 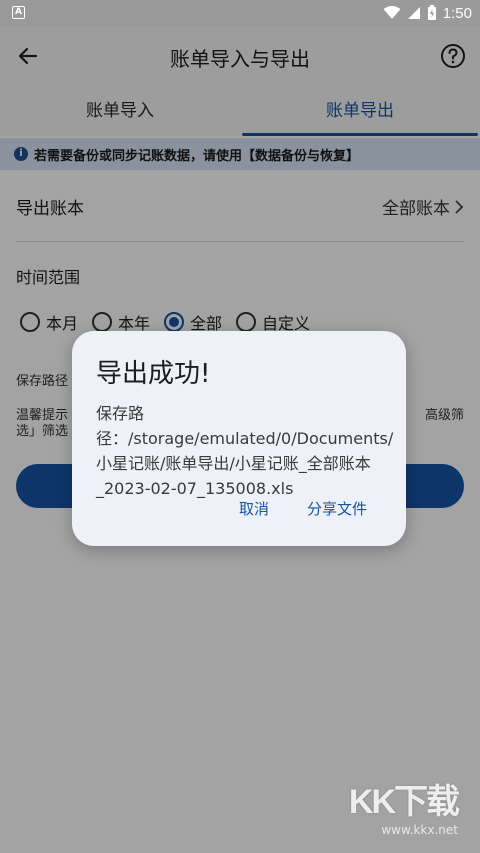 What do you see at coordinates (18, 12) in the screenshot?
I see `app-notification-icon: A` at bounding box center [18, 12].